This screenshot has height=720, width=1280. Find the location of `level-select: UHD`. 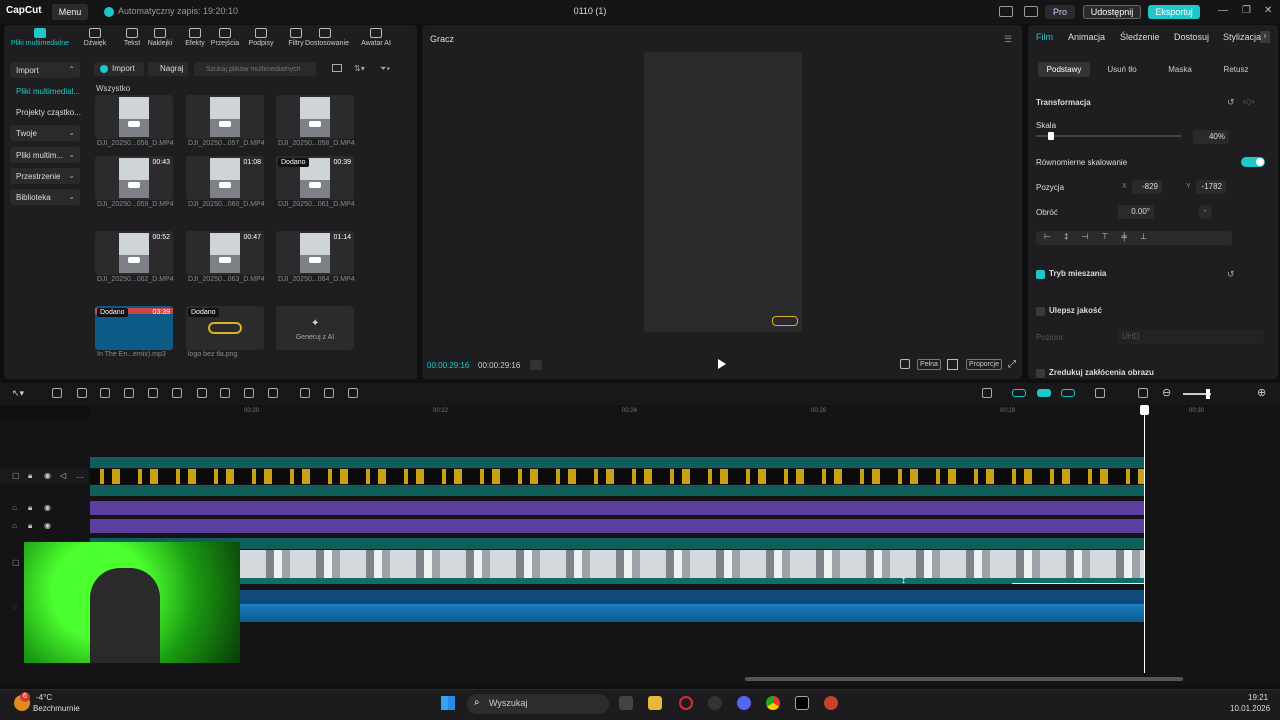

level-select: UHD is located at coordinates (1191, 337).